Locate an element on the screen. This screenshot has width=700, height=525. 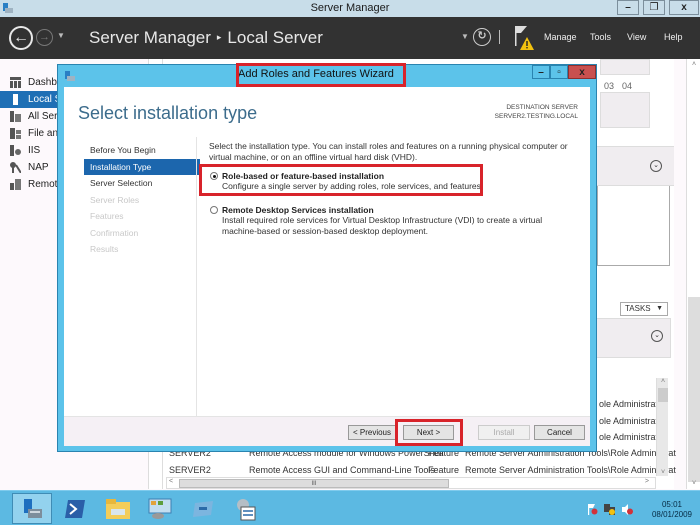
restore-button: ❐ is located at coordinates (654, 7).